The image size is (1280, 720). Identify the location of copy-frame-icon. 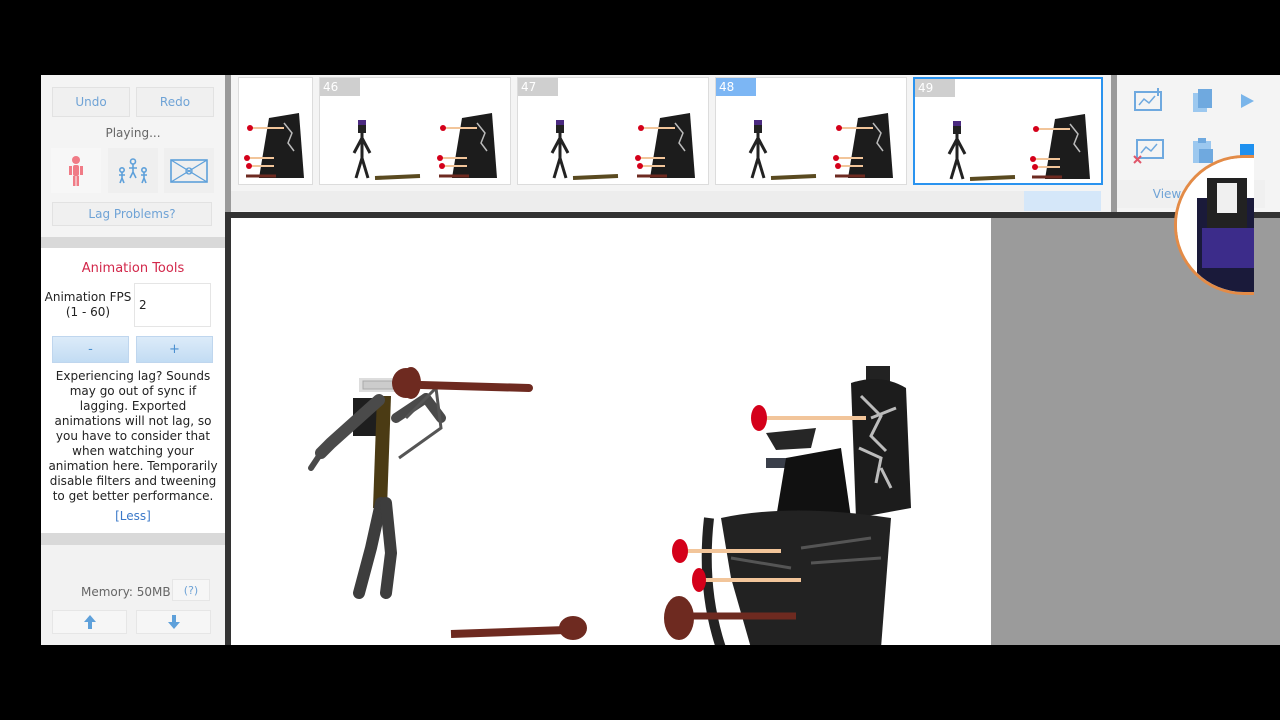
(1202, 100).